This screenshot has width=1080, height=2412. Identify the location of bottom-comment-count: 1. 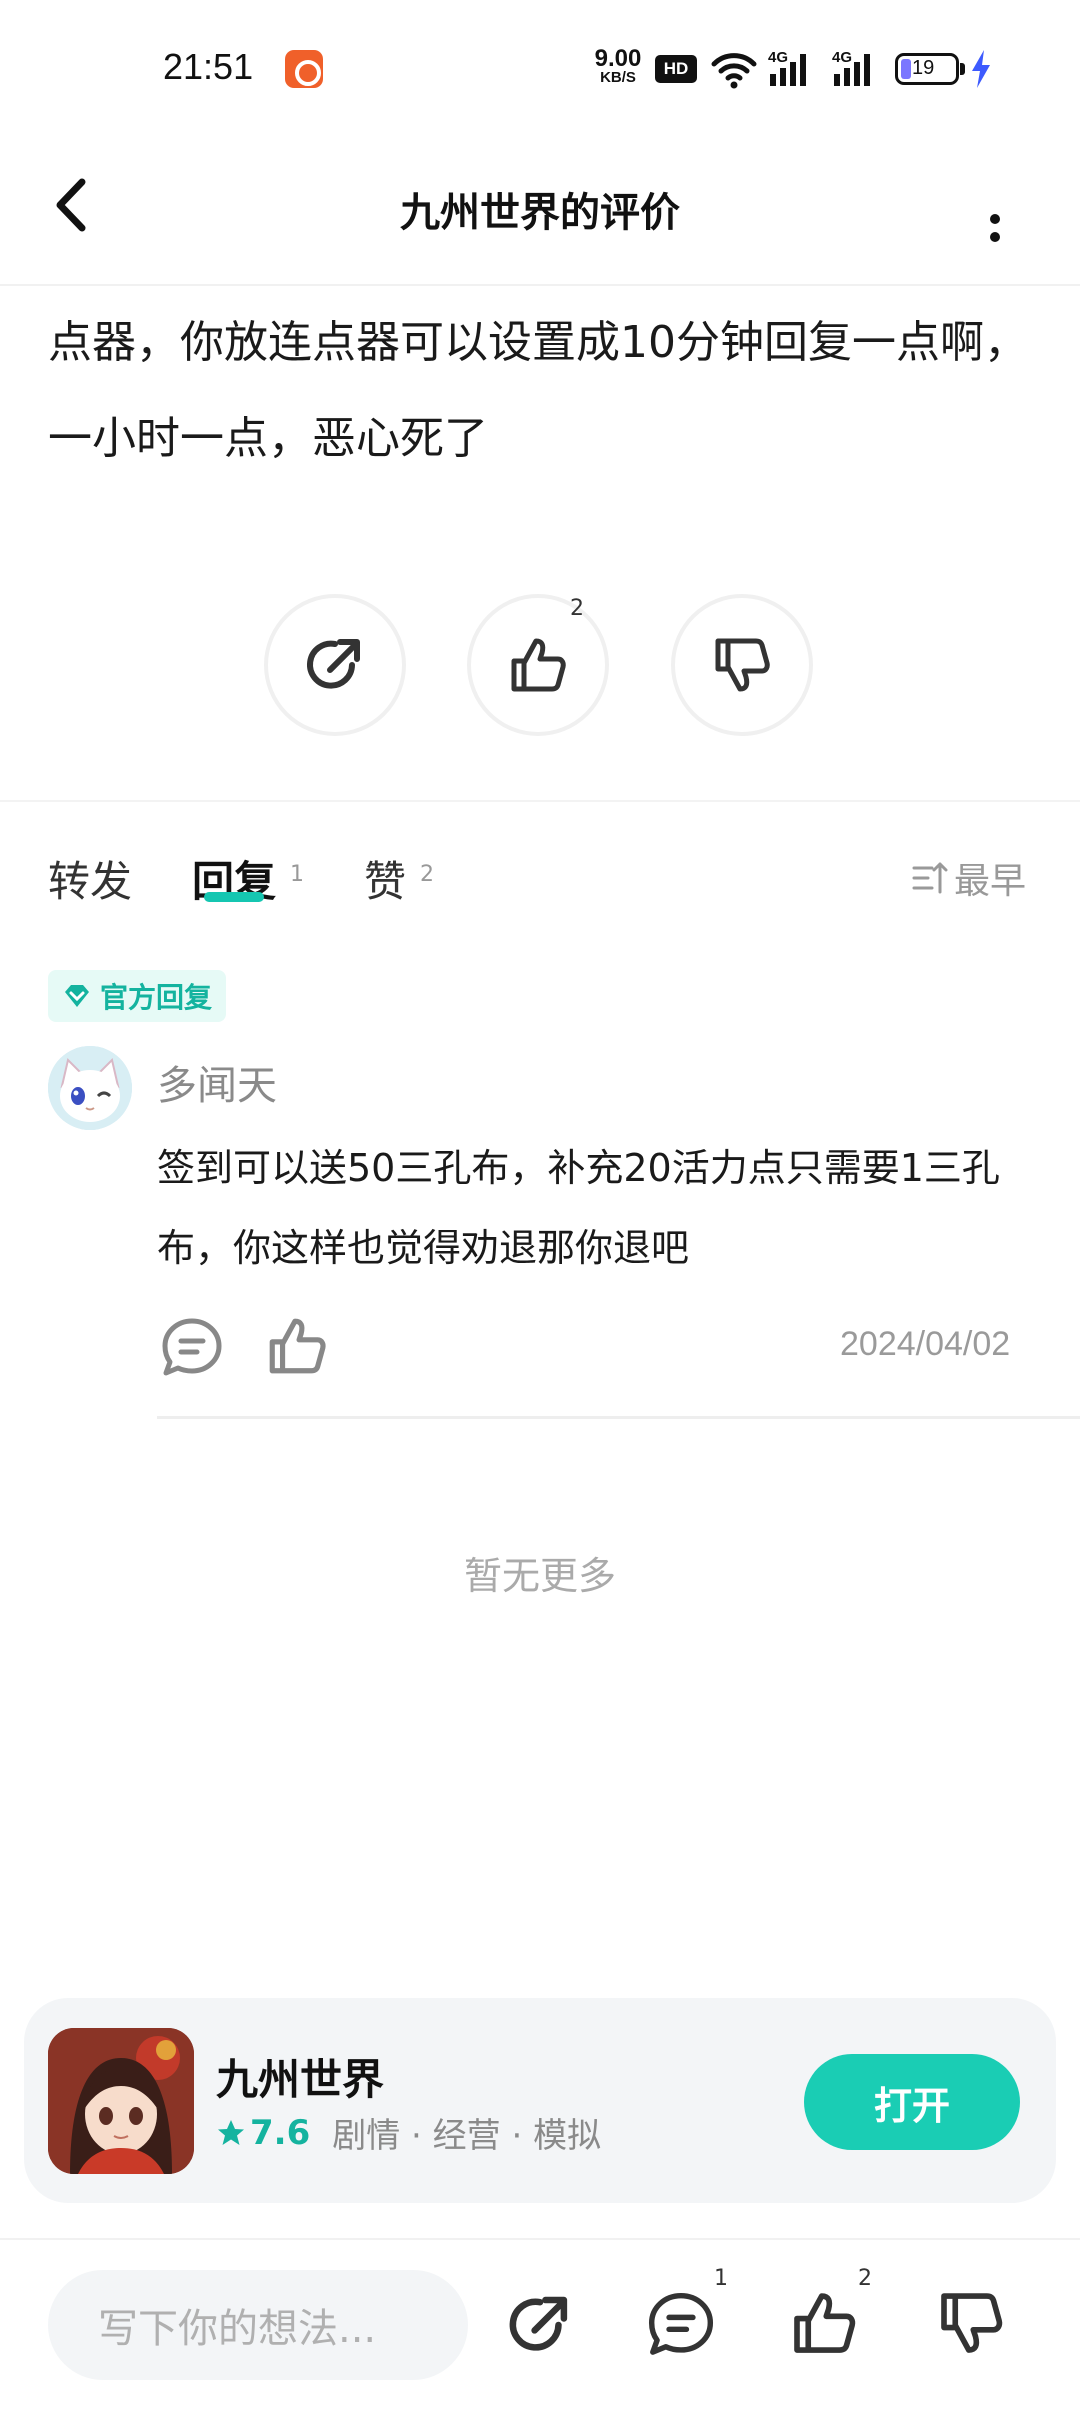
(721, 2278).